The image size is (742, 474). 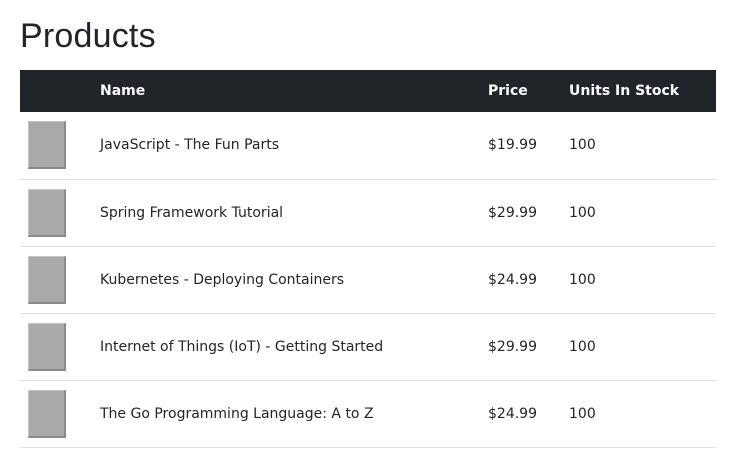 I want to click on table-row: Spring Framework Tutorial $29.99 100, so click(x=368, y=212).